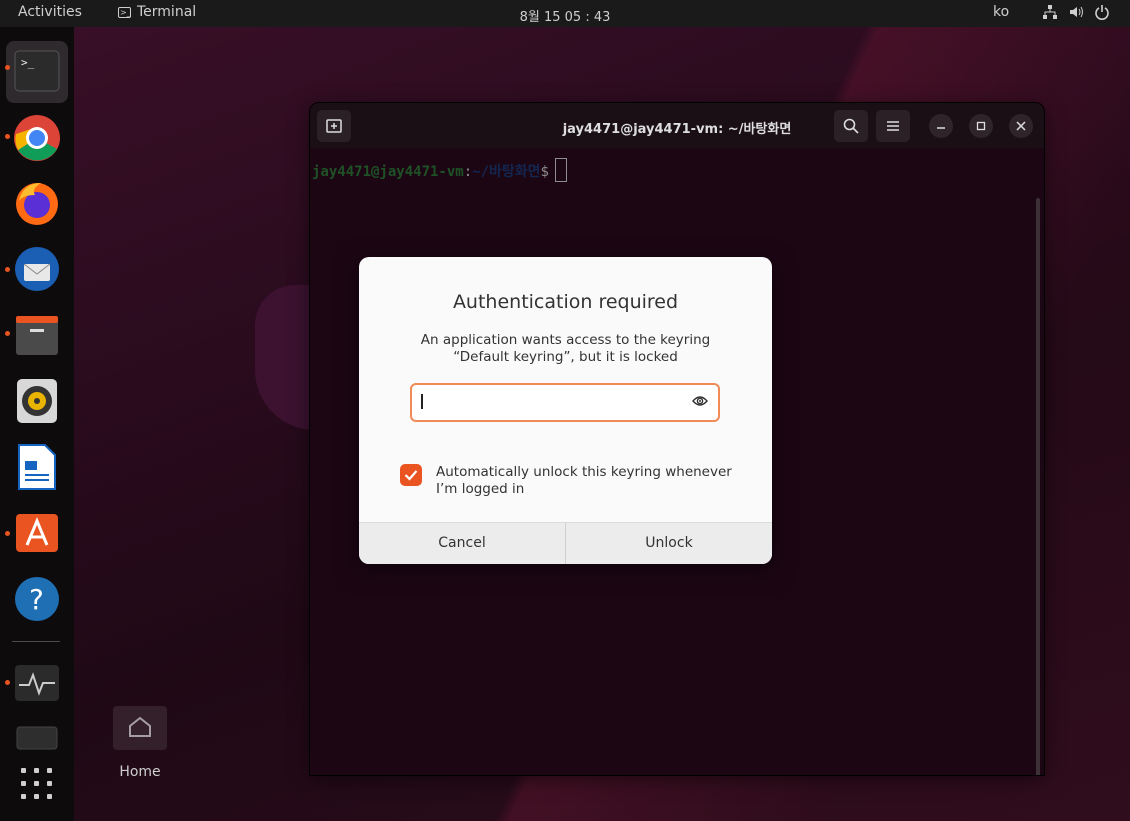  I want to click on top-bar: Activities >_ Terminal 8월 15 05 : 43 ko, so click(565, 13).